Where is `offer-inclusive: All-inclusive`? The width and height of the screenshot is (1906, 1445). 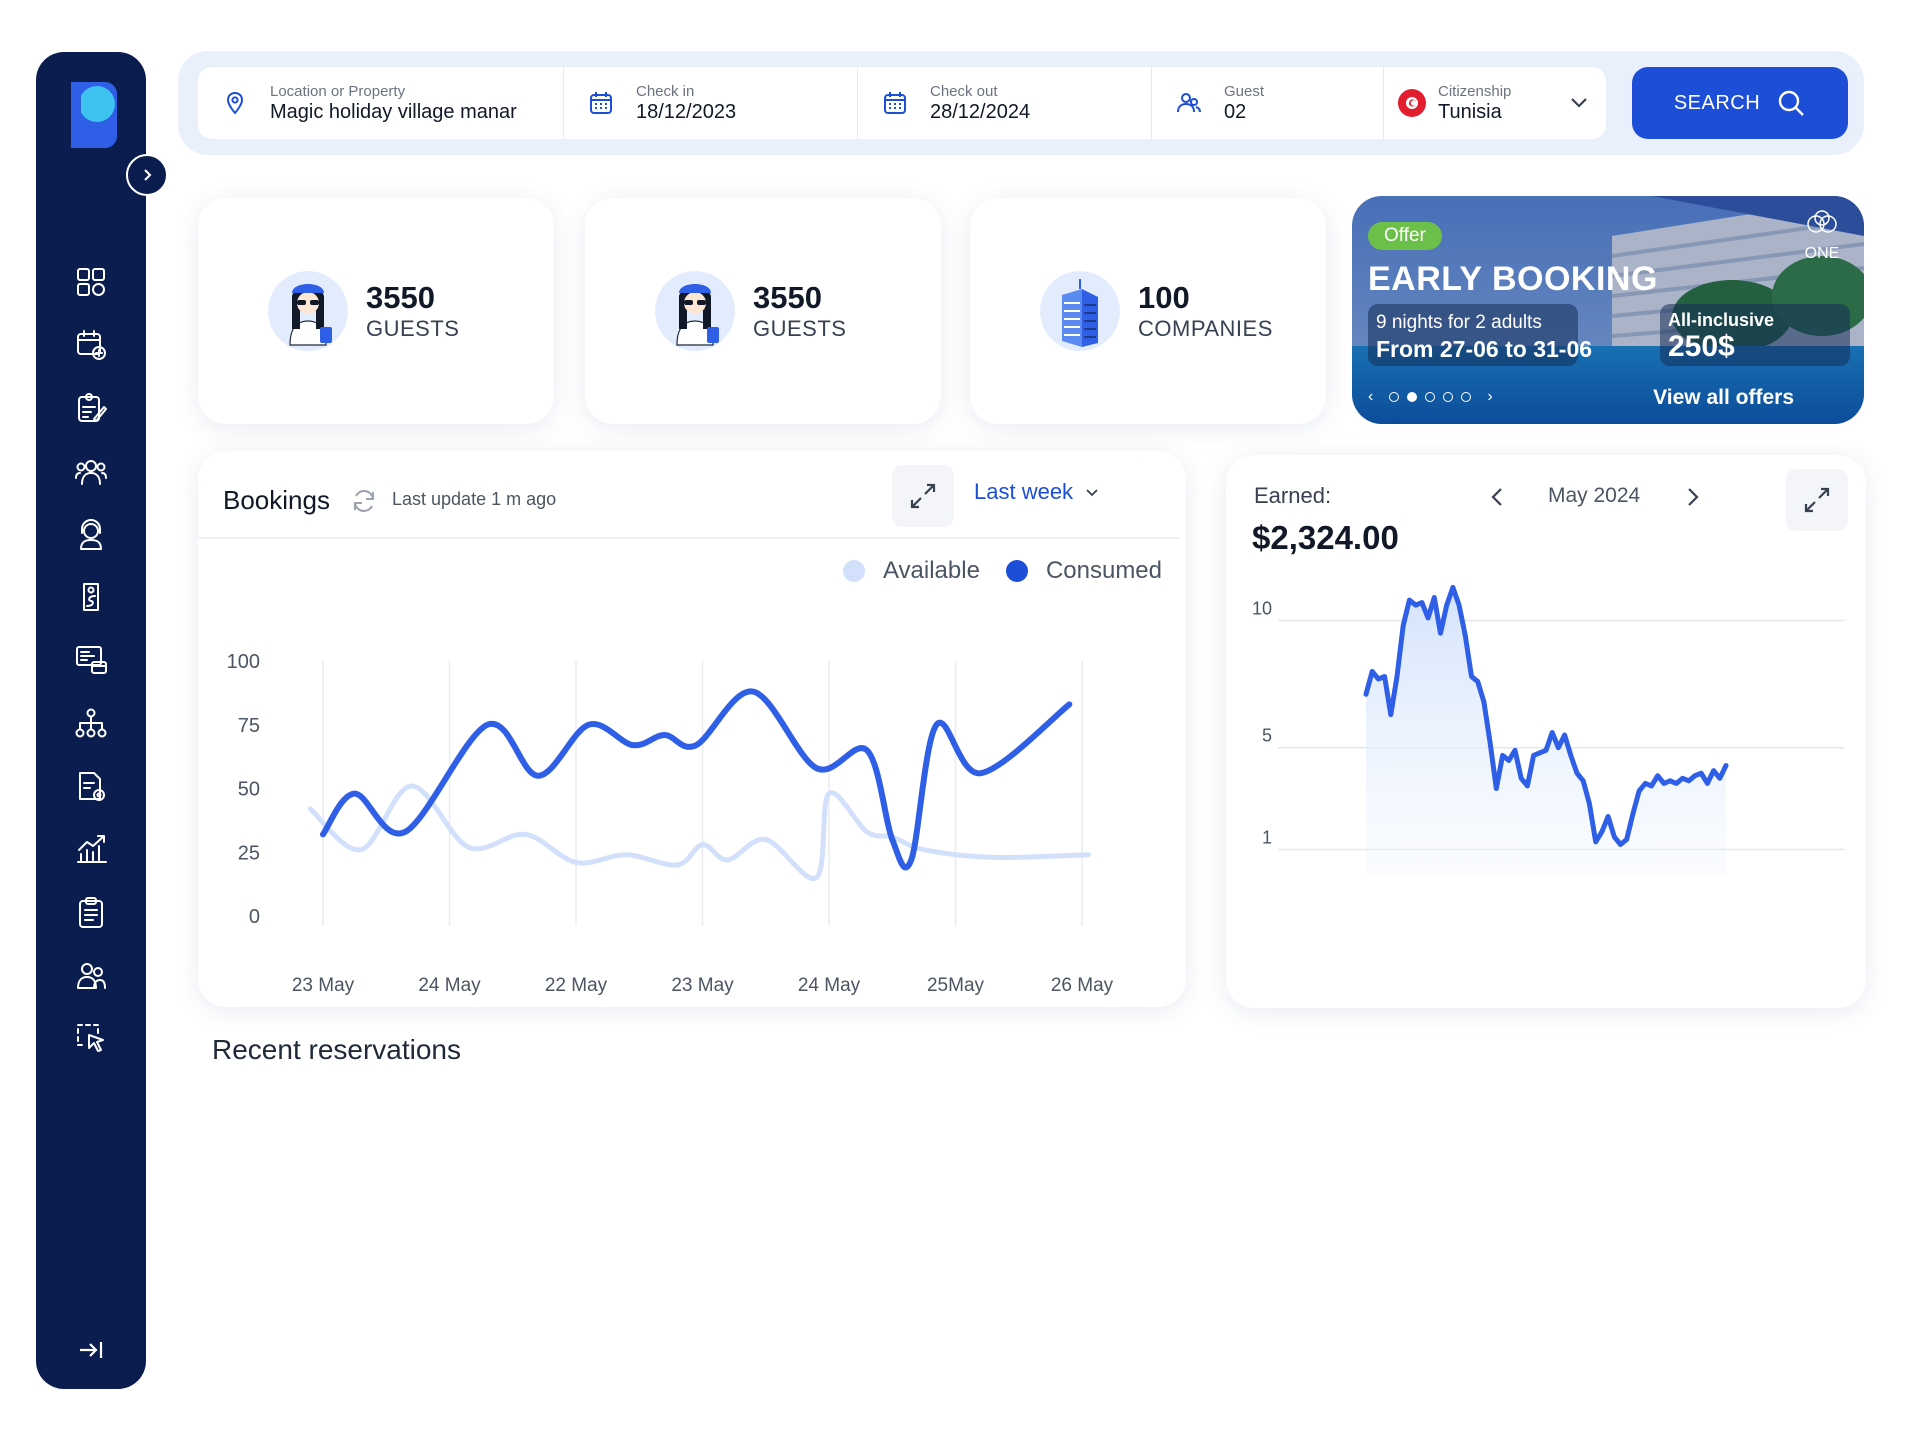
offer-inclusive: All-inclusive is located at coordinates (1721, 320).